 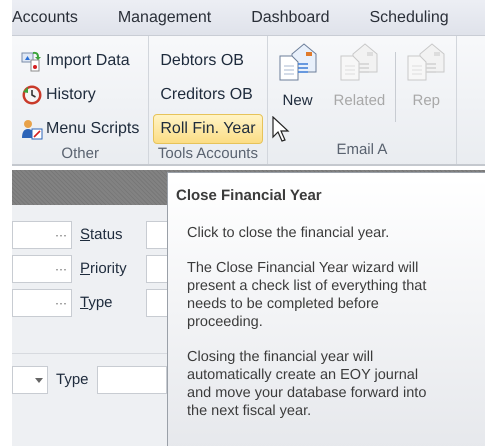 What do you see at coordinates (80, 61) in the screenshot?
I see `ribbon-button: Import Data` at bounding box center [80, 61].